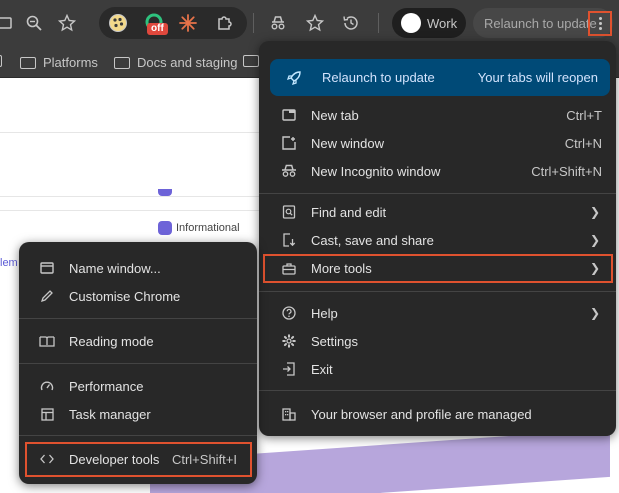  What do you see at coordinates (440, 77) in the screenshot?
I see `menu-item-relaunch-to-update: Relaunch to update Your tabs will reopen` at bounding box center [440, 77].